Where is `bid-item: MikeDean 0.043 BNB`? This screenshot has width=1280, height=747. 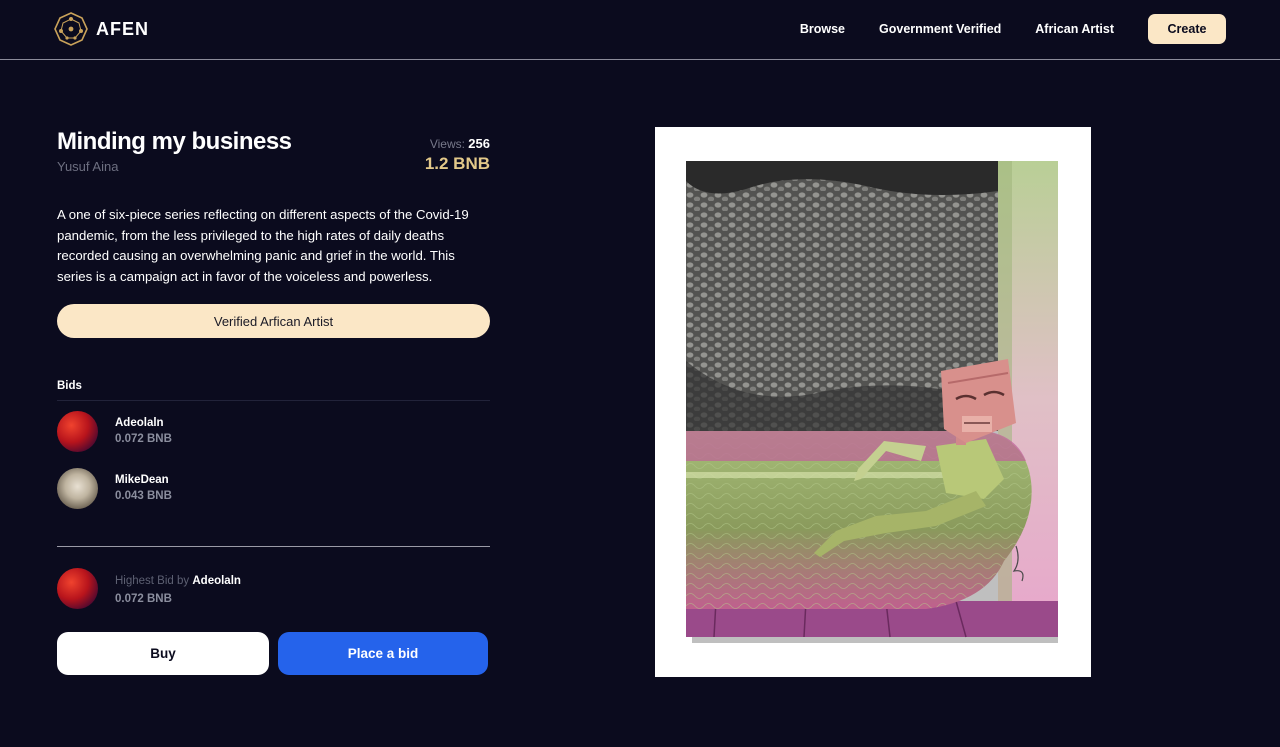
bid-item: MikeDean 0.043 BNB is located at coordinates (273, 488).